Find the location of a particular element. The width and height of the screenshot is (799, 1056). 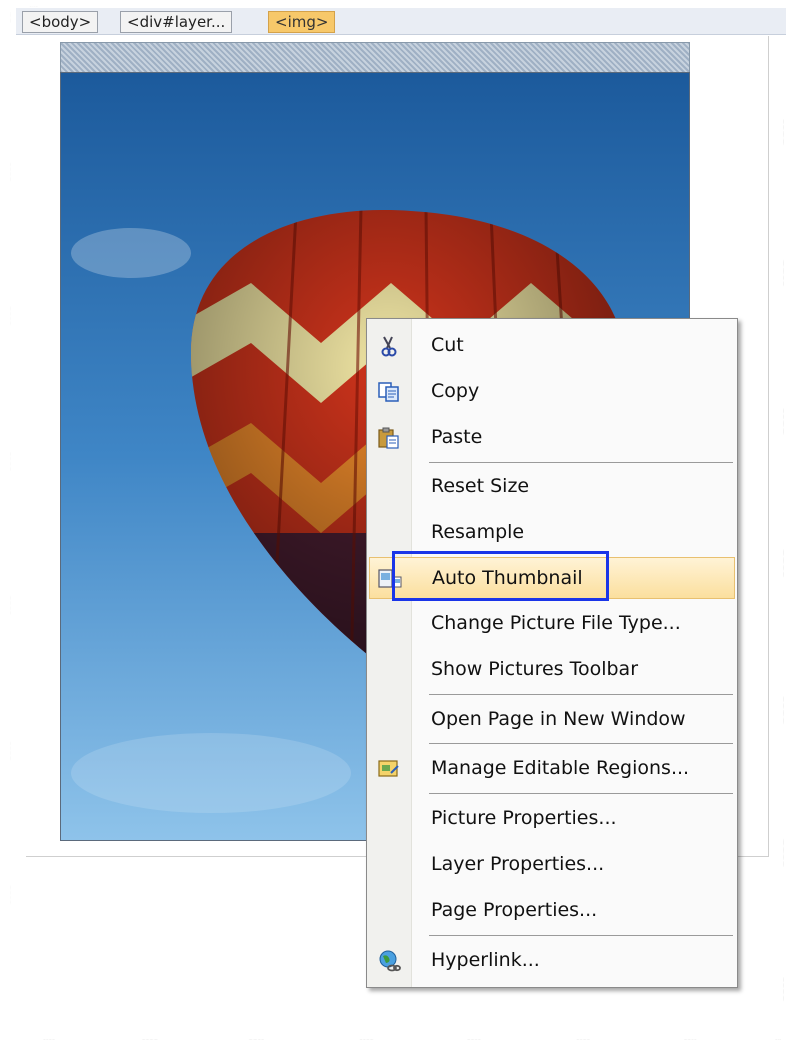

menu-item-paste: Paste is located at coordinates (552, 438).